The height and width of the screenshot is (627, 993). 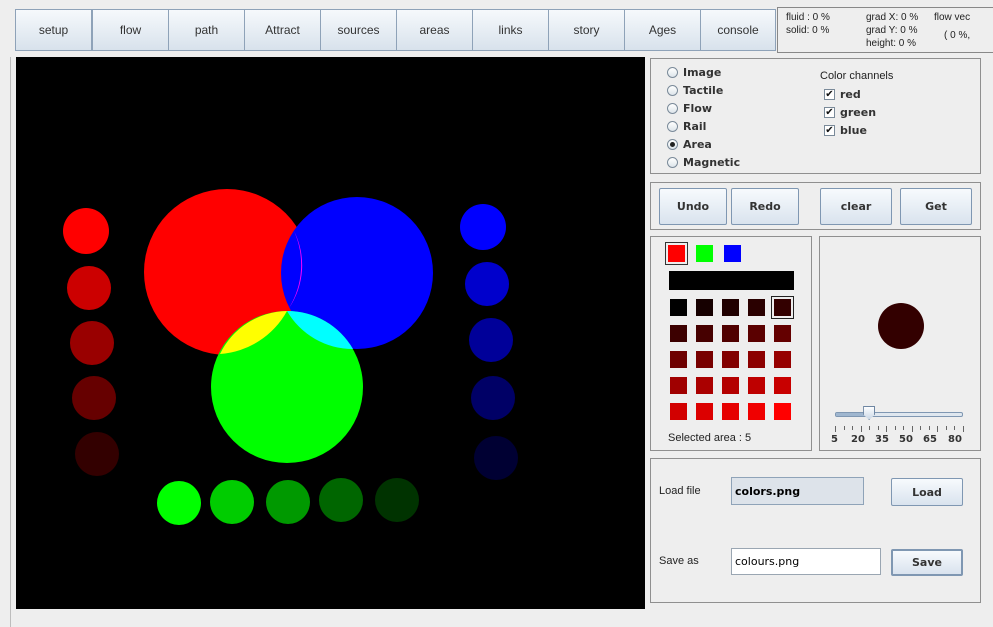 I want to click on slider-scale-label: 50, so click(x=906, y=439).